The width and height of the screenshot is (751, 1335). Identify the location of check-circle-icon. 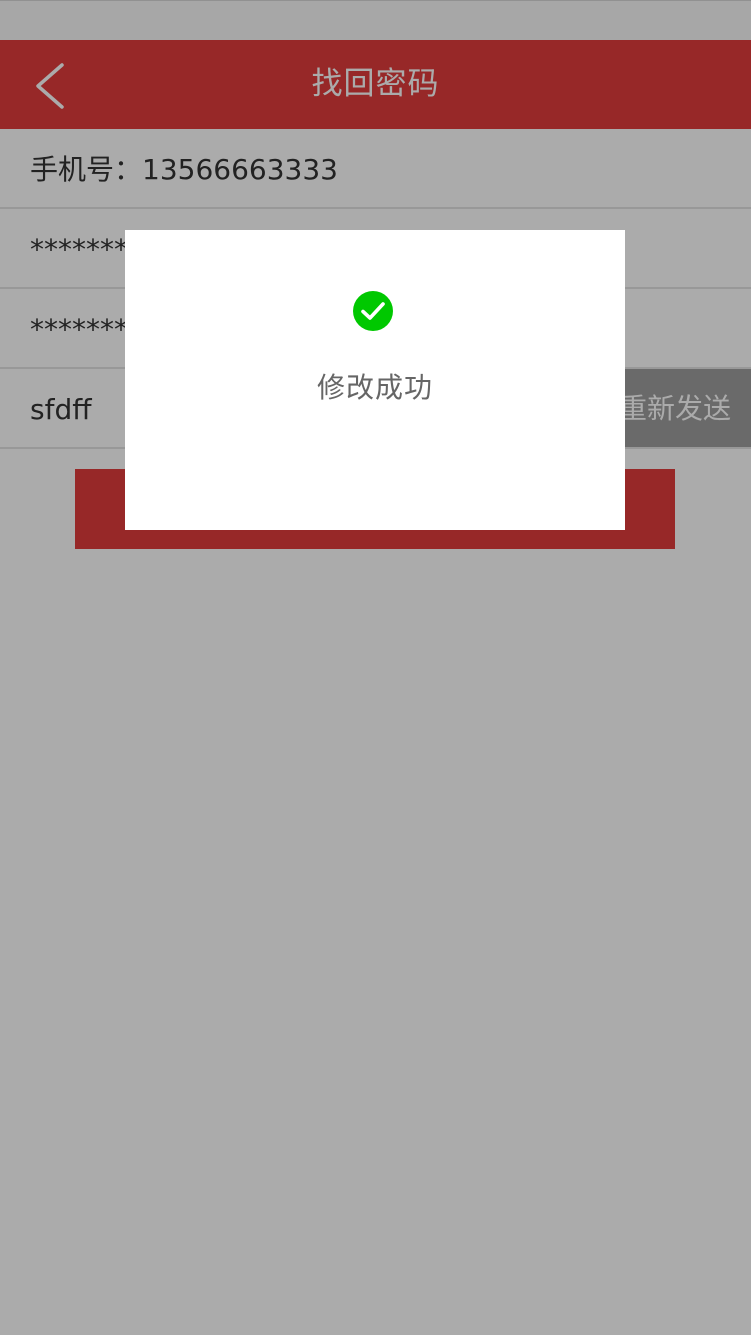
(373, 311).